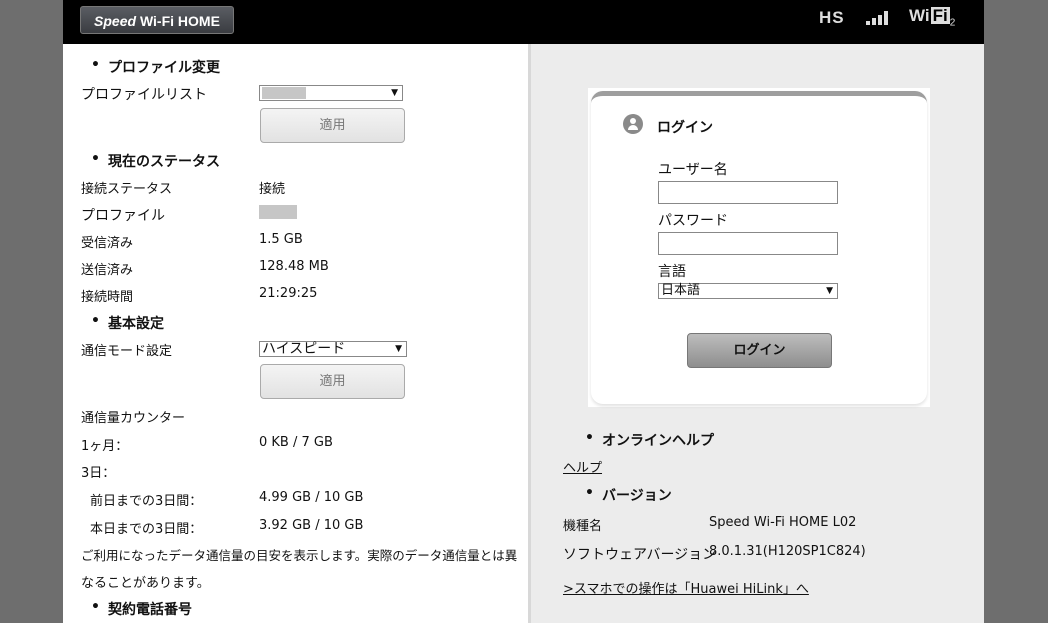  I want to click on monthly-label: 1ヶ月：, so click(105, 446).